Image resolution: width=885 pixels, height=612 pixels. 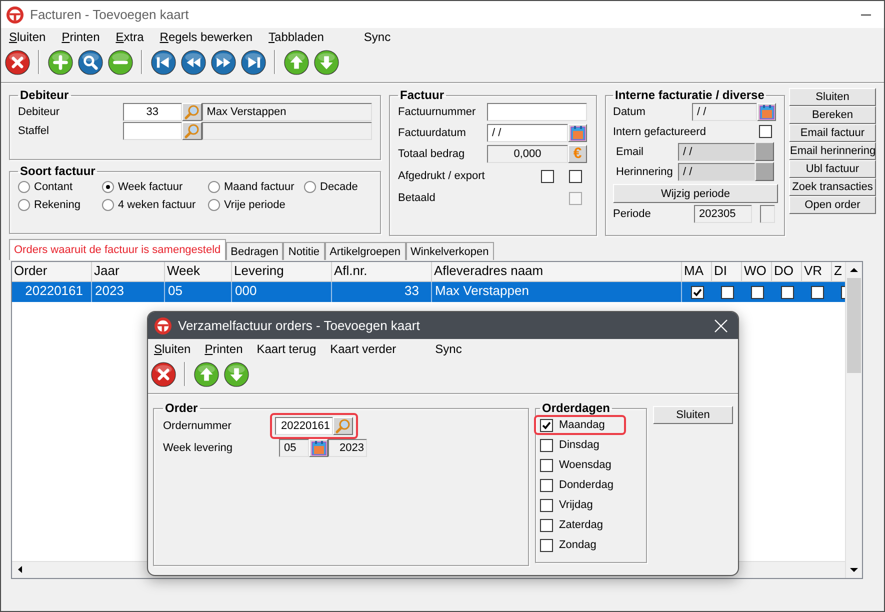 I want to click on table-cell: 000, so click(x=282, y=292).